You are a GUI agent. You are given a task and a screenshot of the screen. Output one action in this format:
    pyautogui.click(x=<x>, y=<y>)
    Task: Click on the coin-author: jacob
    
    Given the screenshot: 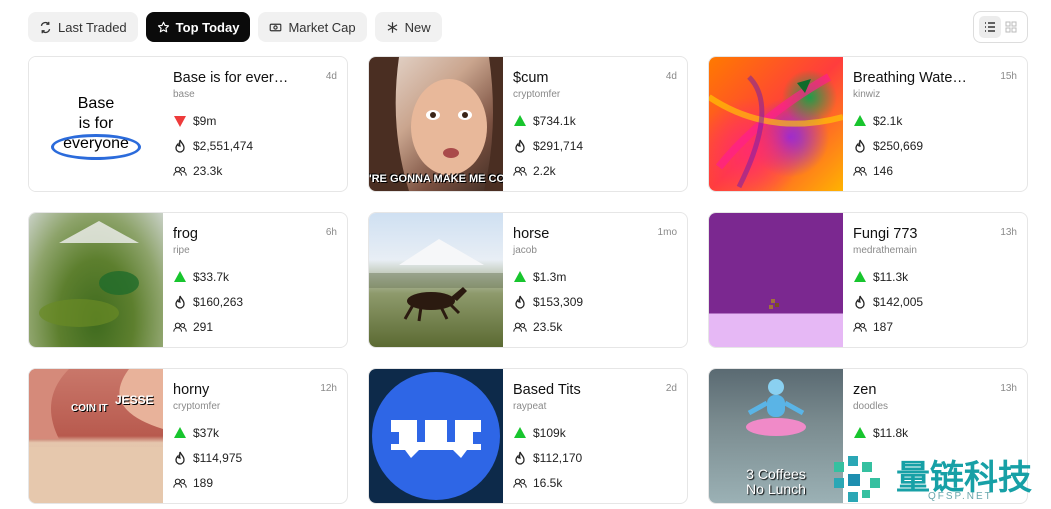 What is the action you would take?
    pyautogui.click(x=595, y=251)
    